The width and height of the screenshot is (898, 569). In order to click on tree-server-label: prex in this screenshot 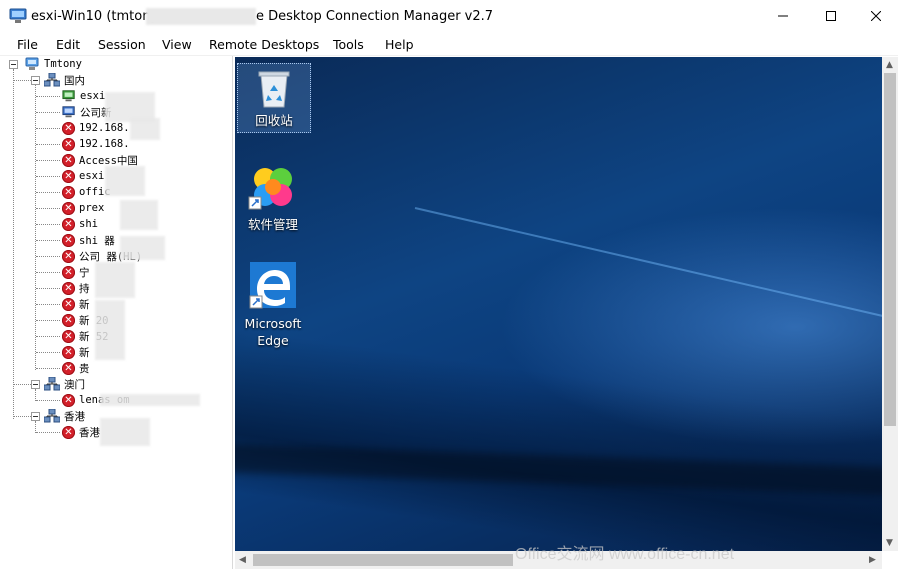, I will do `click(92, 208)`.